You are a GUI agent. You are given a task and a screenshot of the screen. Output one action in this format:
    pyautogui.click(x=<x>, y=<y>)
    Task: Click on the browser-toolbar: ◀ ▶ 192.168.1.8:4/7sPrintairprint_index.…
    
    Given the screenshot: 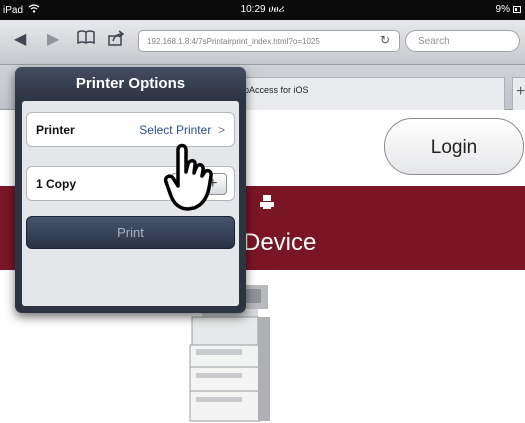 What is the action you would take?
    pyautogui.click(x=262, y=42)
    